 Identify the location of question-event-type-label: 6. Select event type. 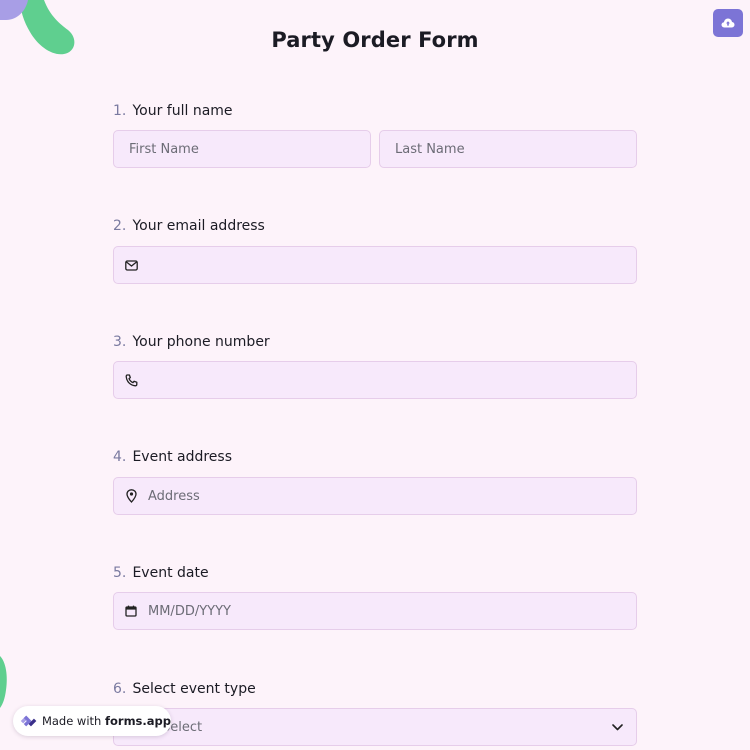
(184, 689).